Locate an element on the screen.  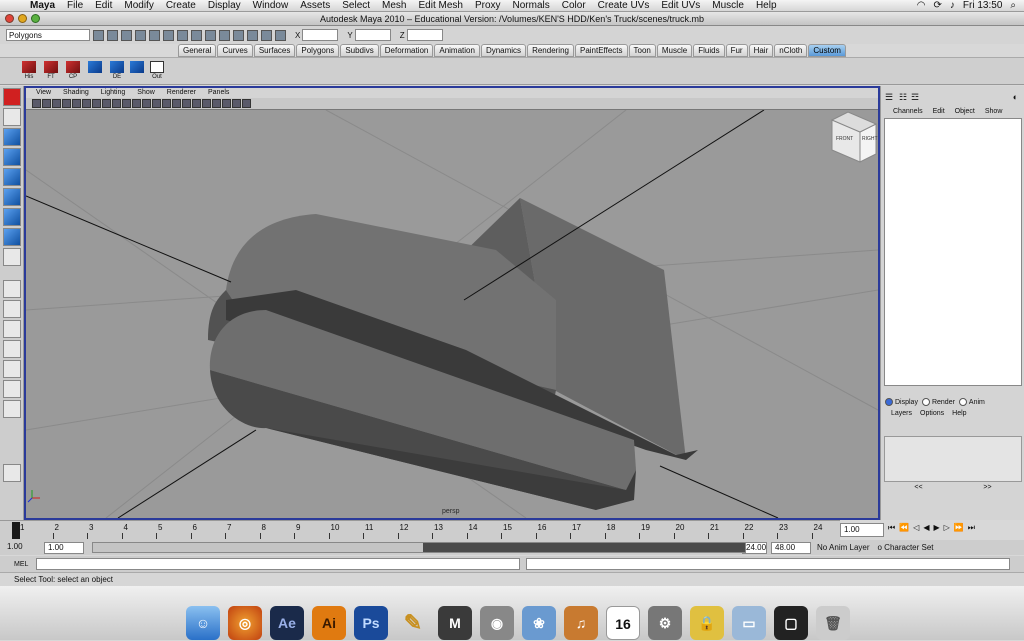
shelf-tab-toon: Toon is located at coordinates (642, 50).